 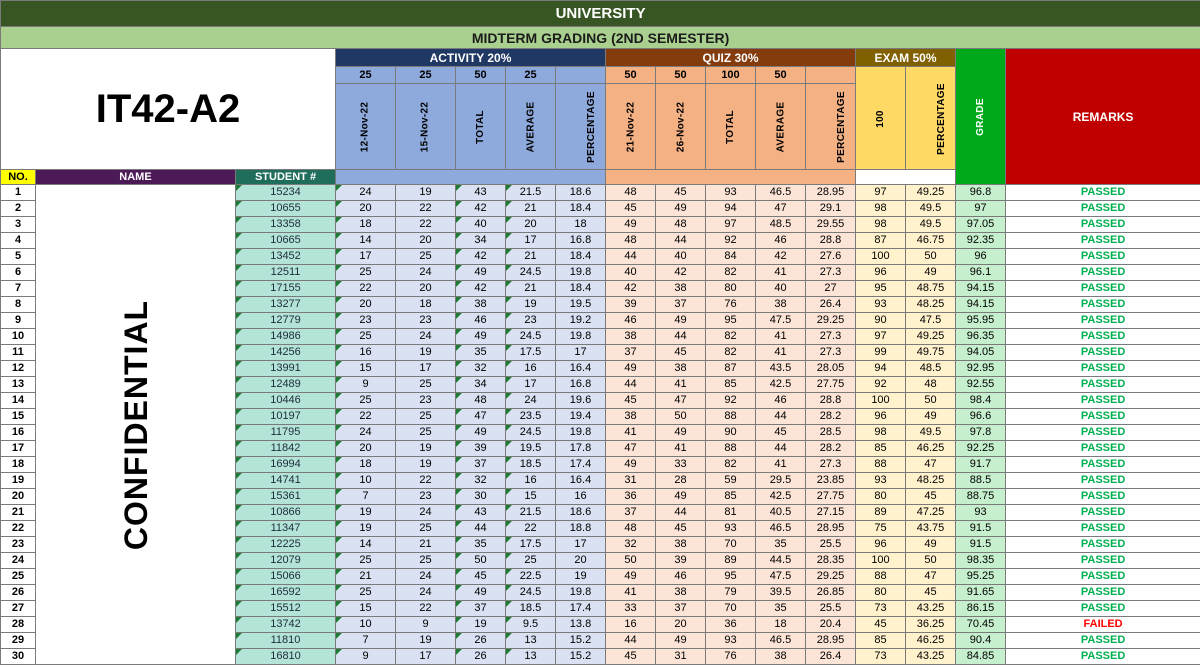 What do you see at coordinates (630, 224) in the screenshot?
I see `cell-quiz1: 49` at bounding box center [630, 224].